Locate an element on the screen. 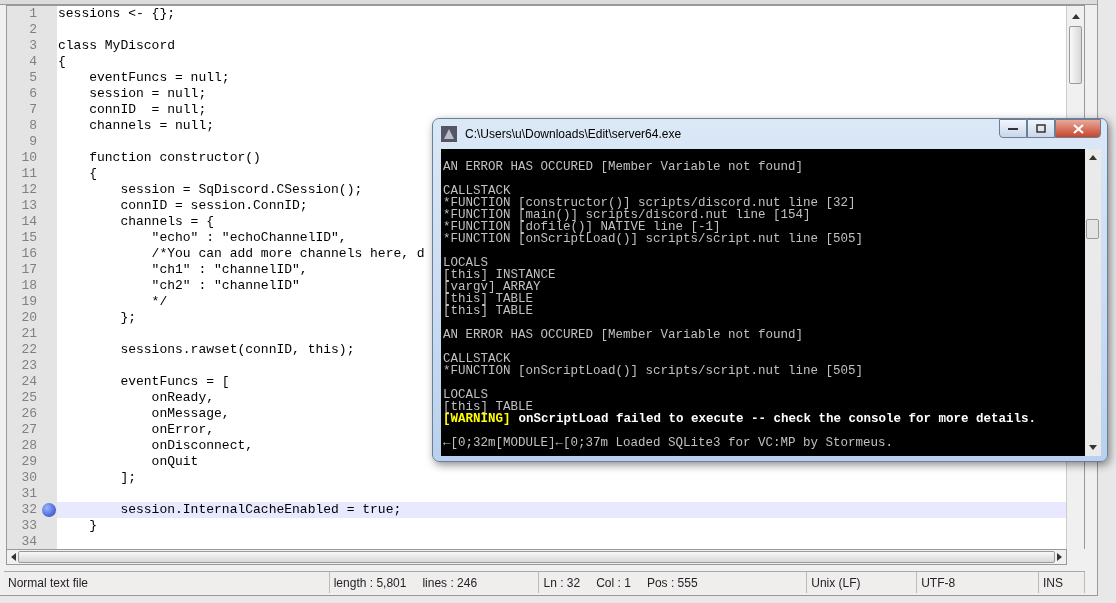 This screenshot has height=603, width=1116. line-number: 7 is located at coordinates (33, 110).